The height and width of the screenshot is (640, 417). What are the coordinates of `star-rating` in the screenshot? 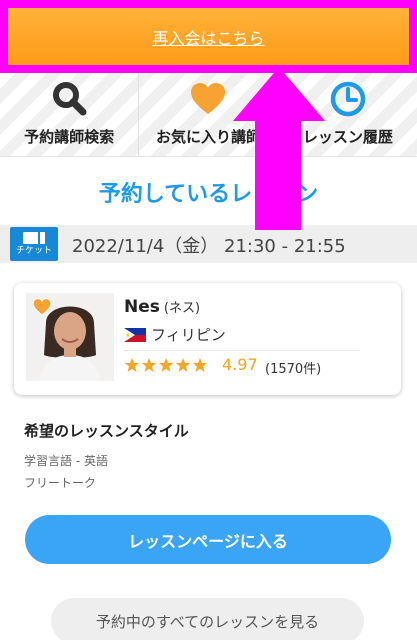 It's located at (166, 365).